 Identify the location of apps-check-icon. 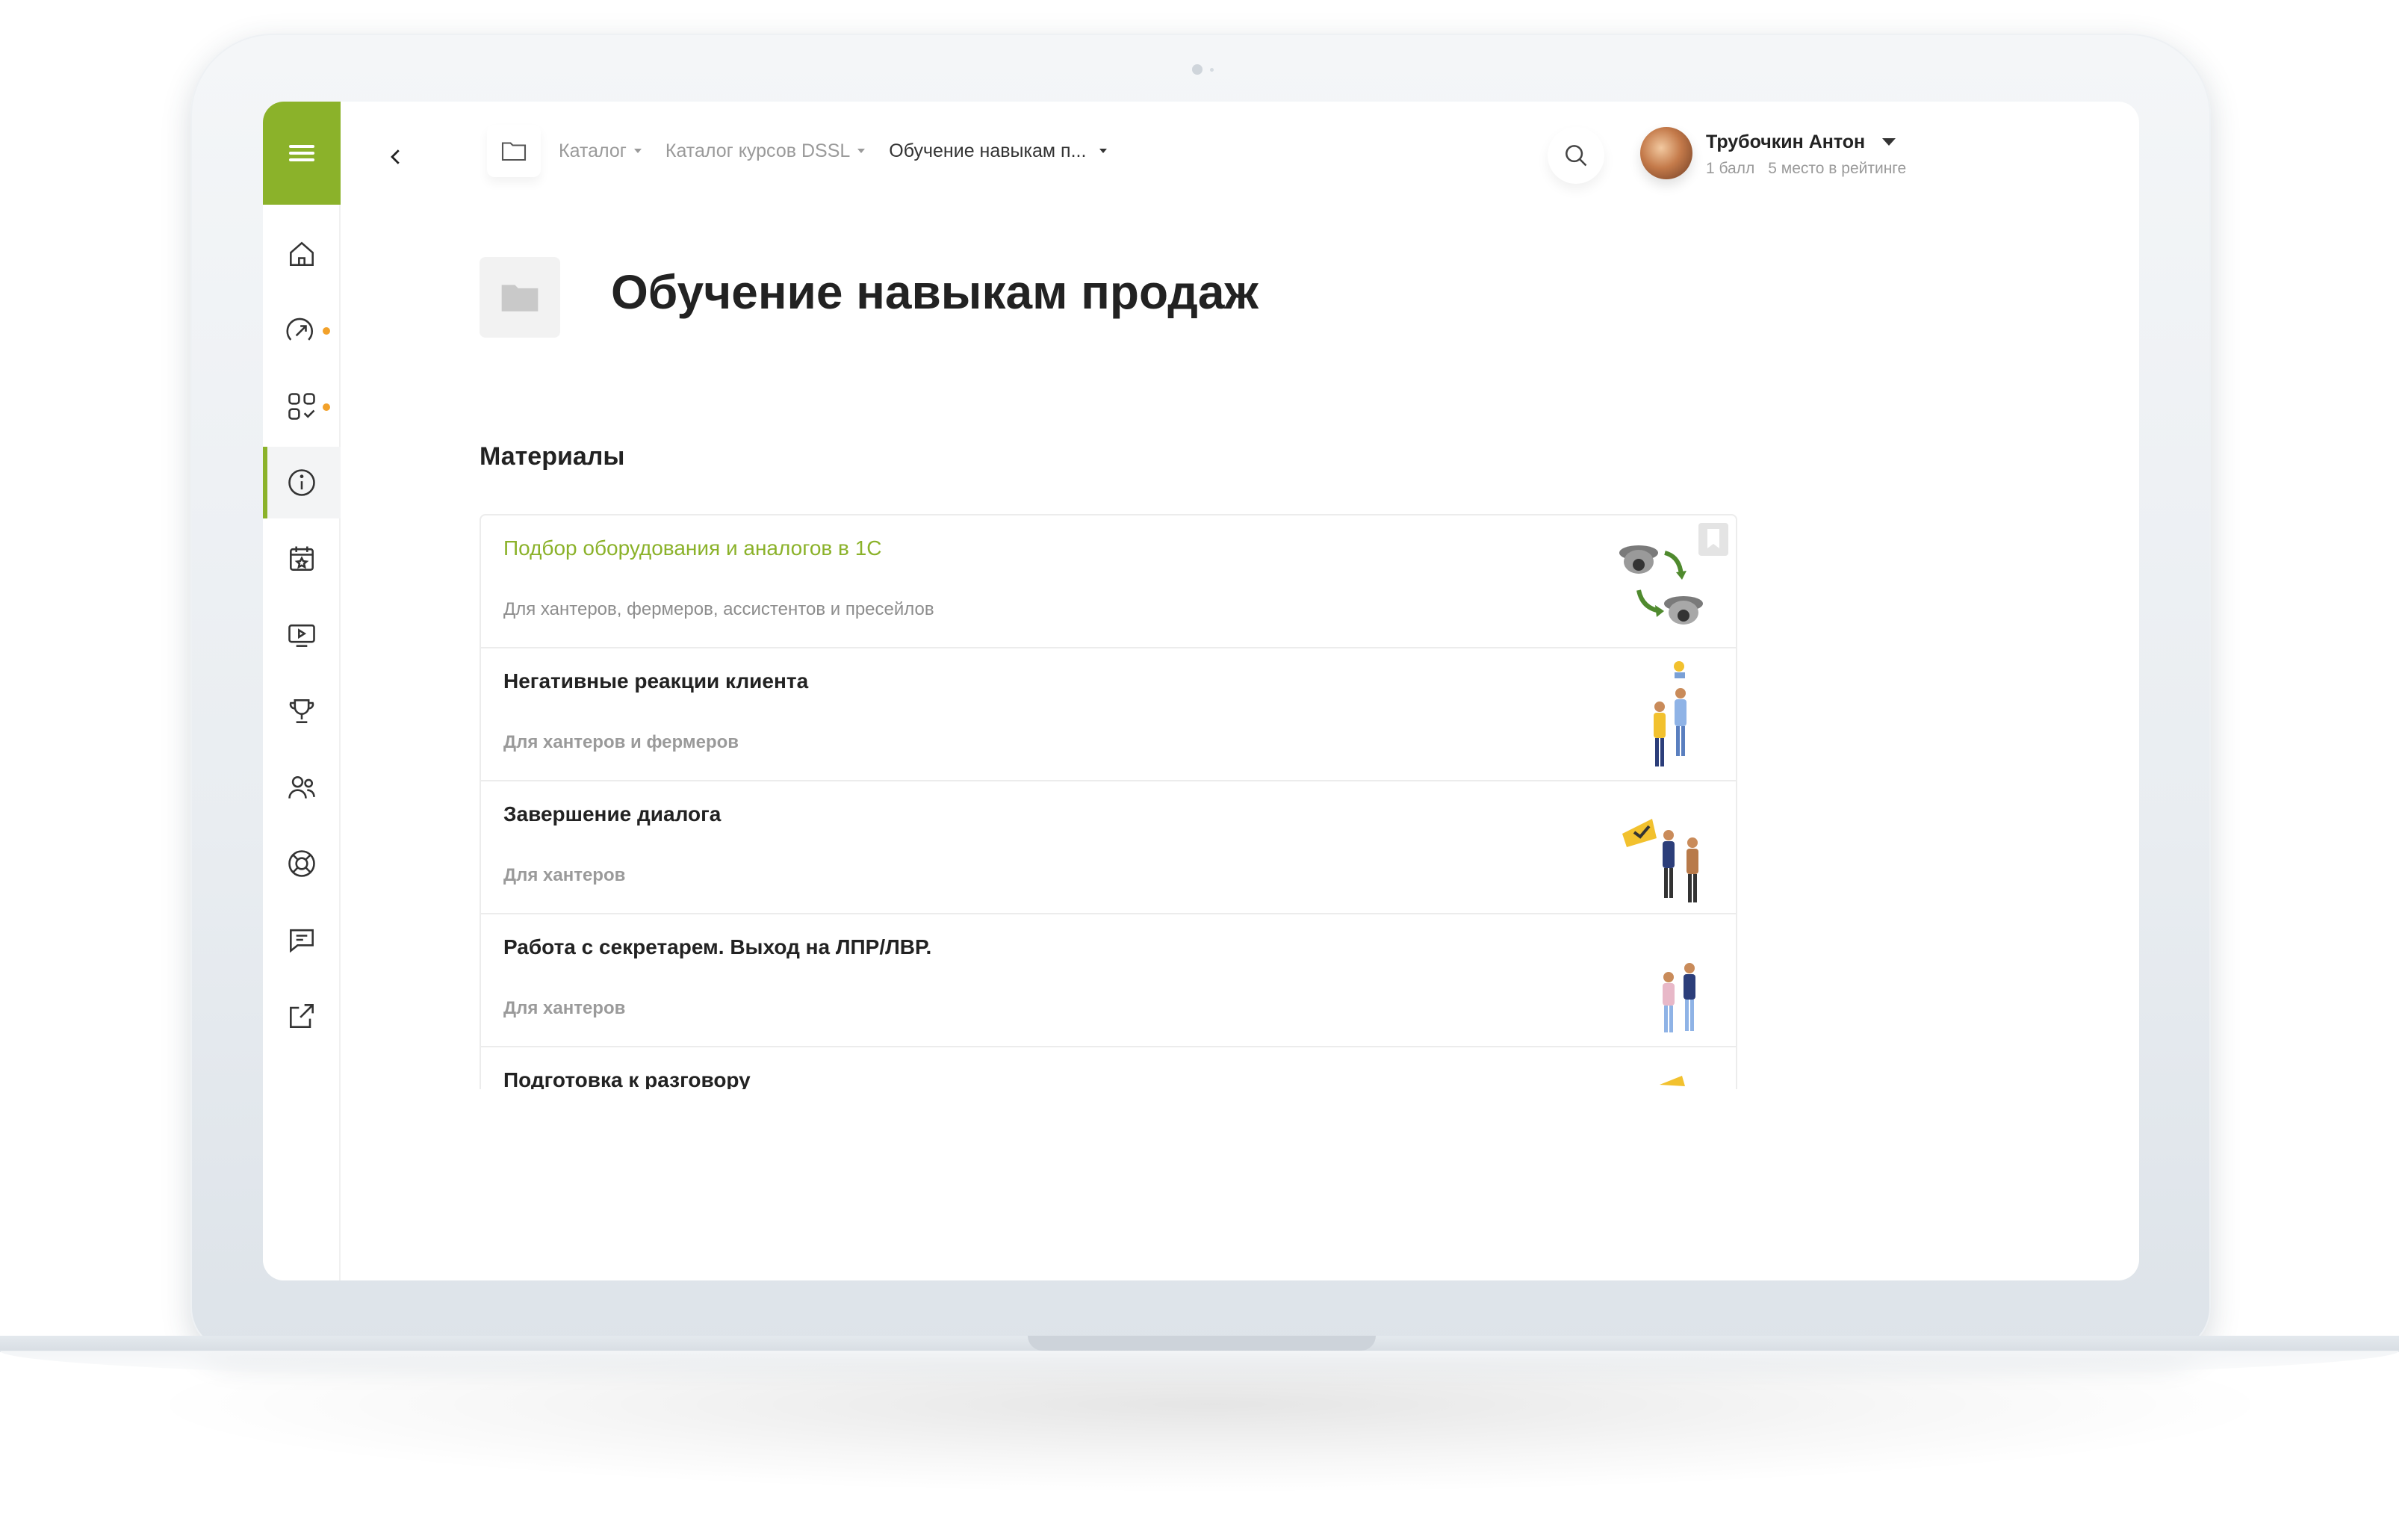
(302, 406).